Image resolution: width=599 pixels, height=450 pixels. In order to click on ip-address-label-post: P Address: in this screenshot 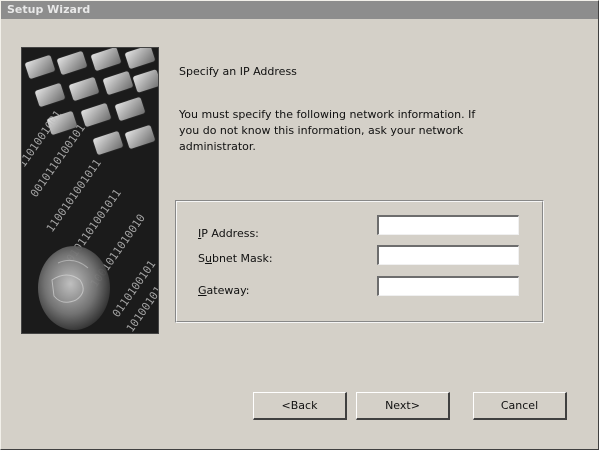, I will do `click(230, 233)`.